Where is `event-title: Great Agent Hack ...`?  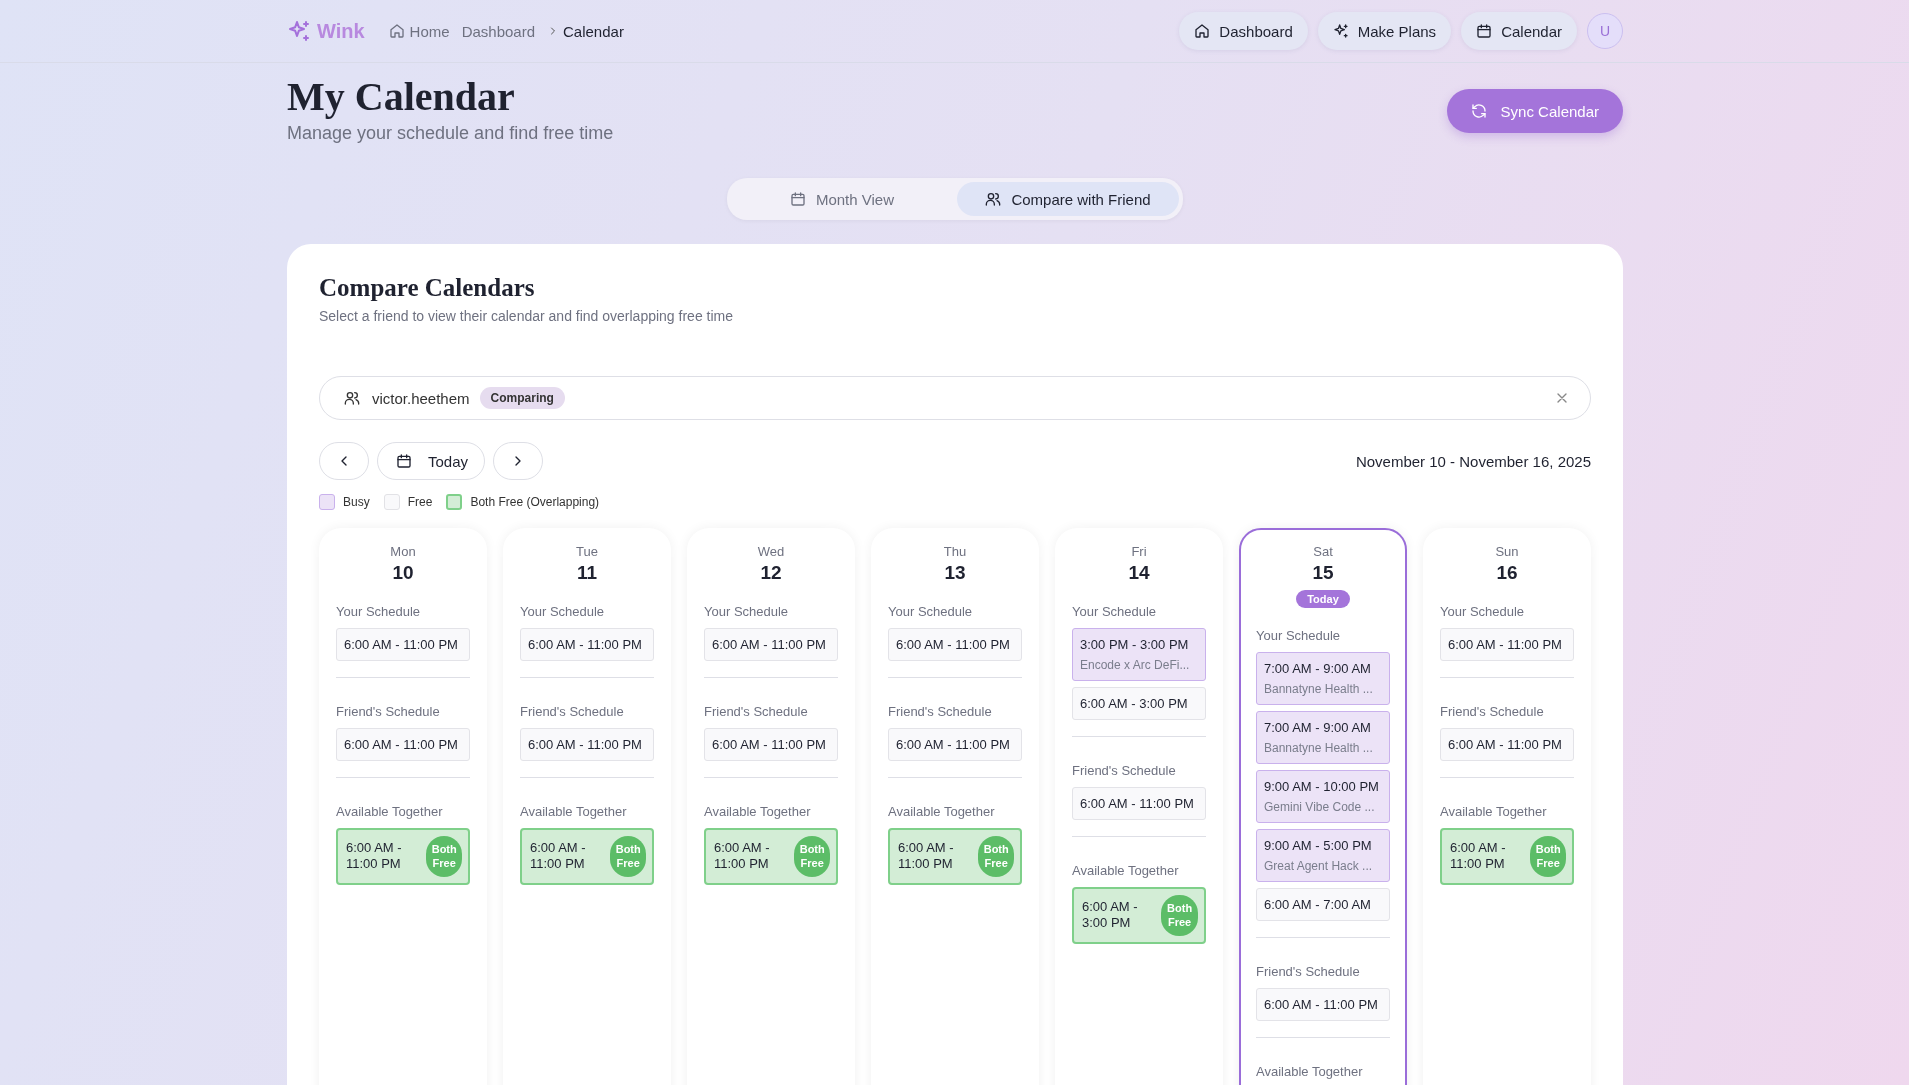
event-title: Great Agent Hack ... is located at coordinates (1319, 866).